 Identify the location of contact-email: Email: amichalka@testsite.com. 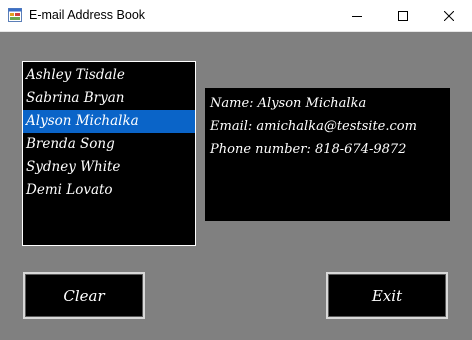
(313, 126).